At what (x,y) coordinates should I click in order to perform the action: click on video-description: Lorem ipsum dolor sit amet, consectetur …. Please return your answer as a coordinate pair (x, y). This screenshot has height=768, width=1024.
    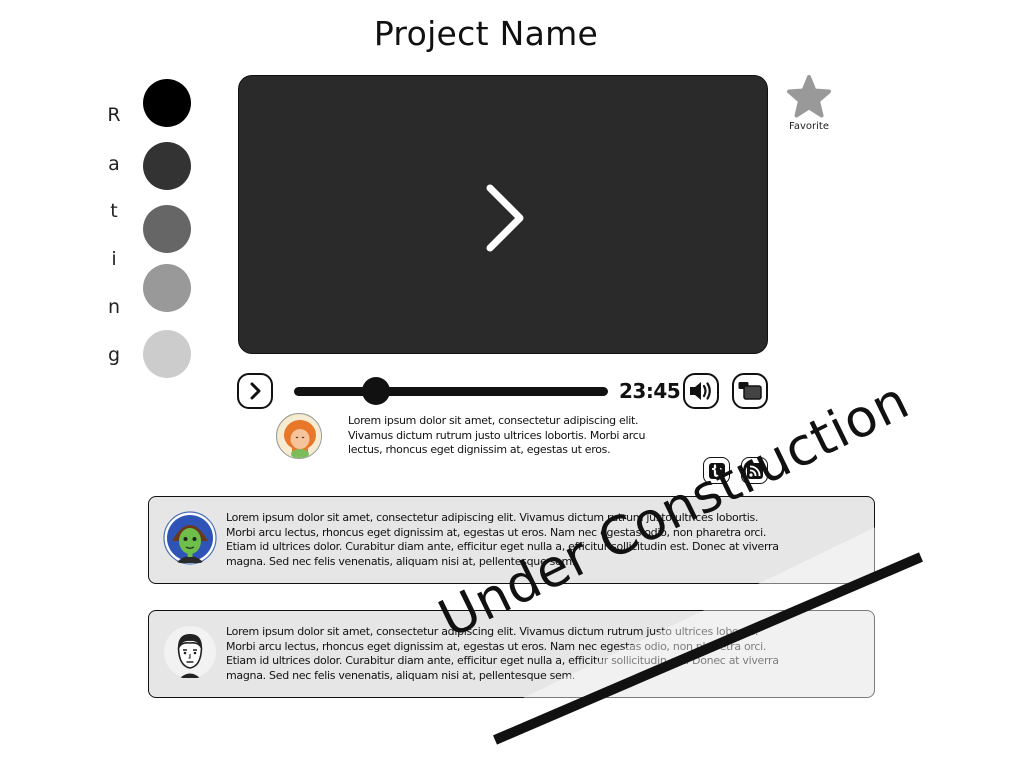
    Looking at the image, I should click on (497, 435).